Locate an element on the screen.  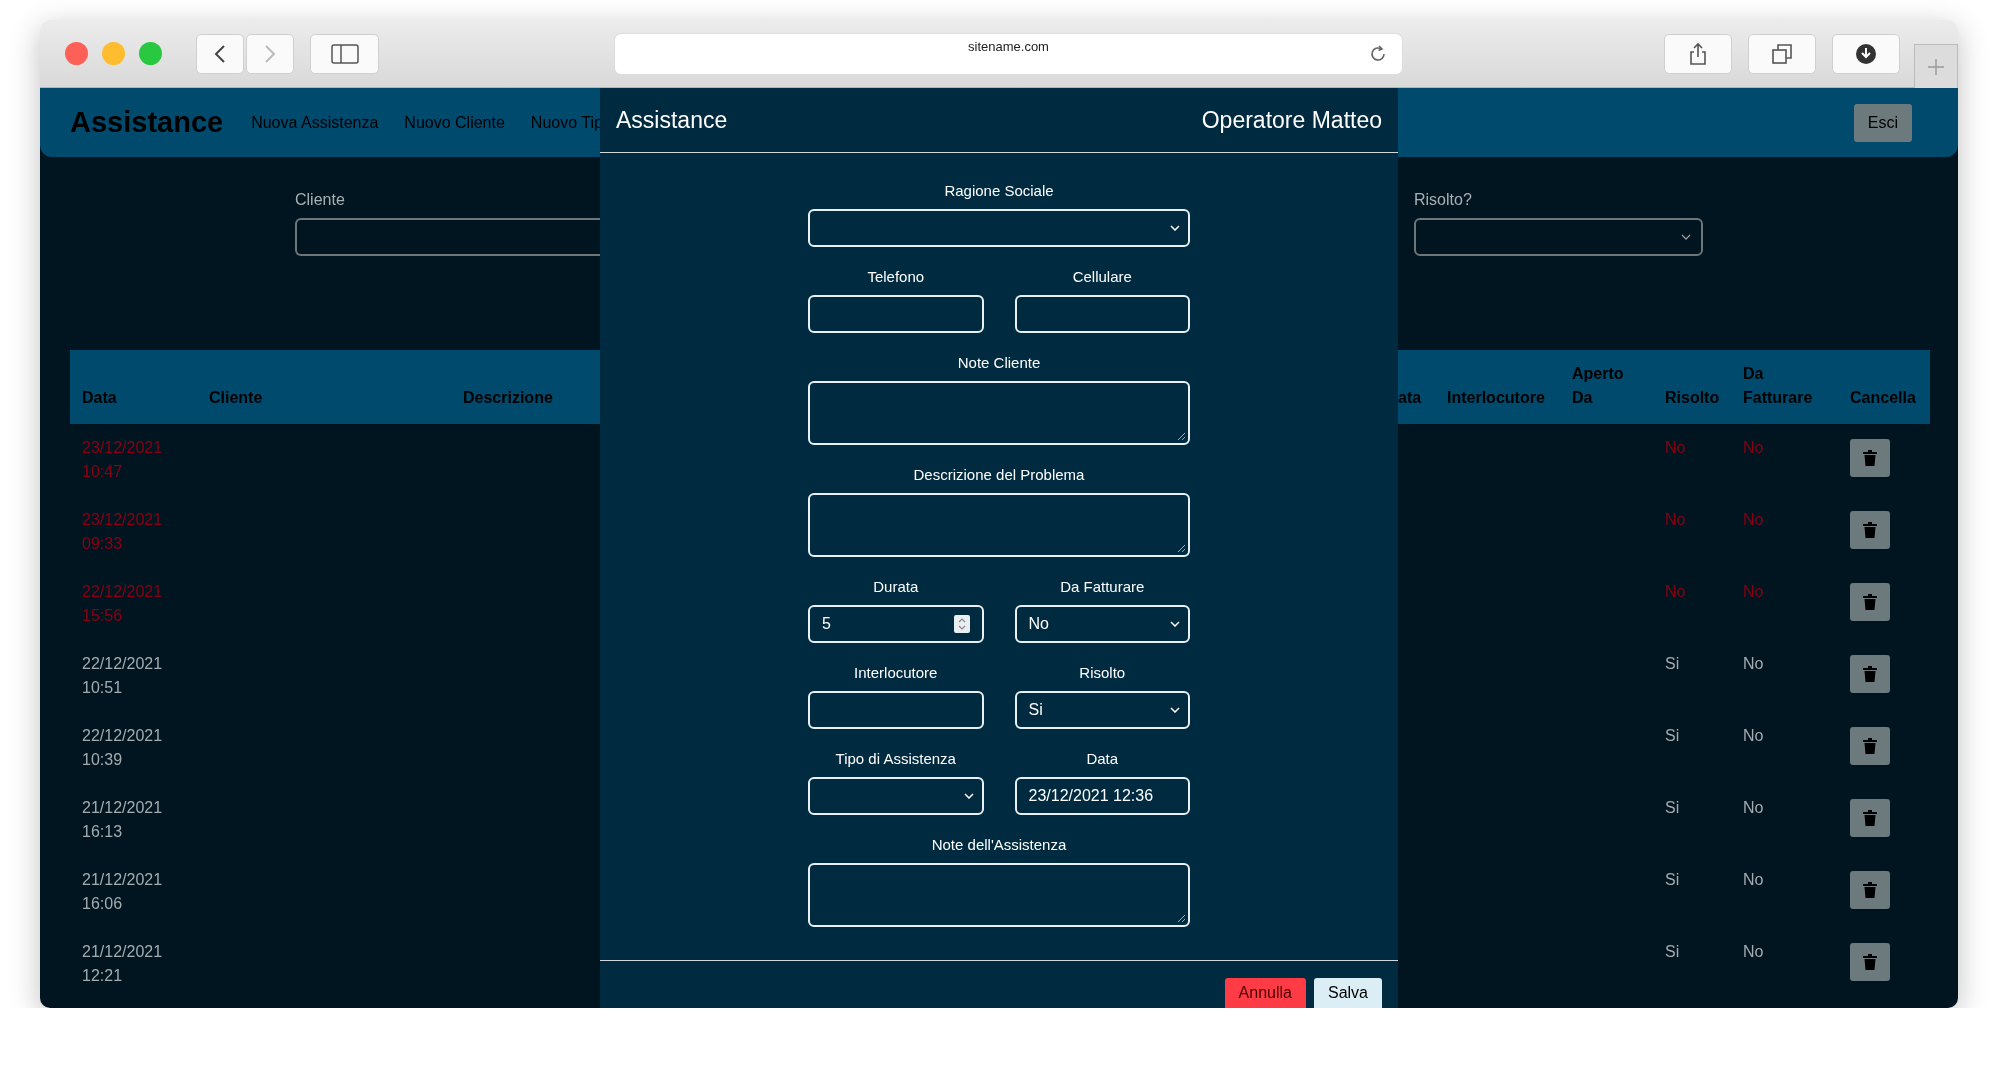
download-icon is located at coordinates (1866, 53).